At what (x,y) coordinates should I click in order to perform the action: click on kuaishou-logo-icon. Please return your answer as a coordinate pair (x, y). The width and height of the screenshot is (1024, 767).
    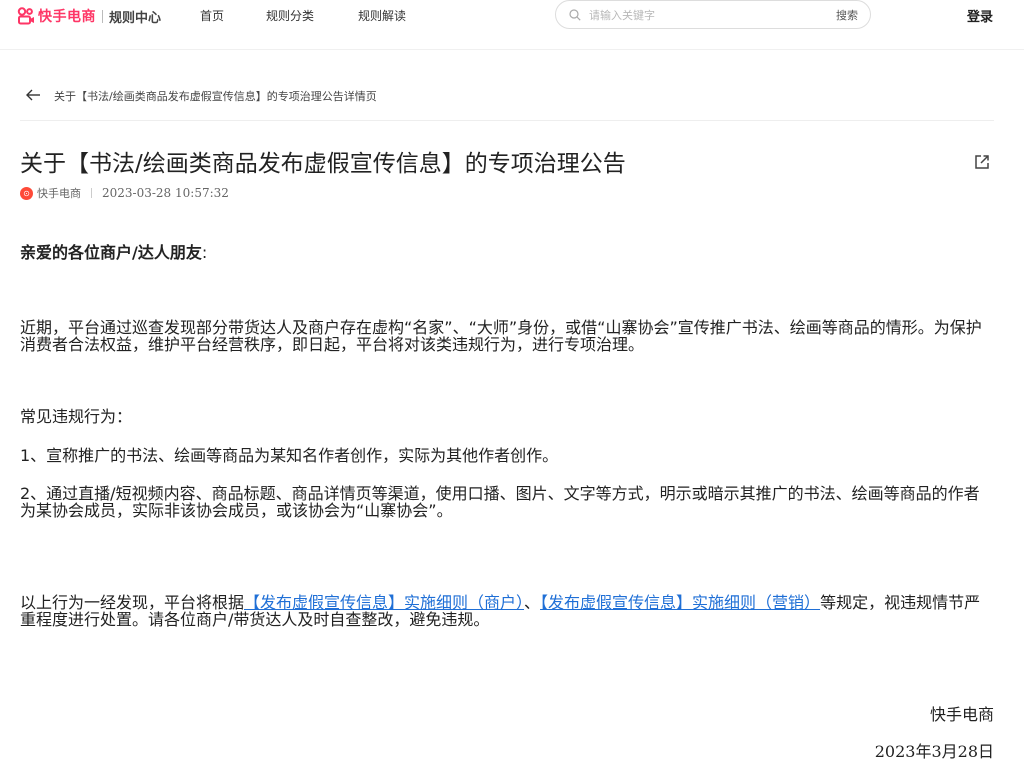
    Looking at the image, I should click on (25, 16).